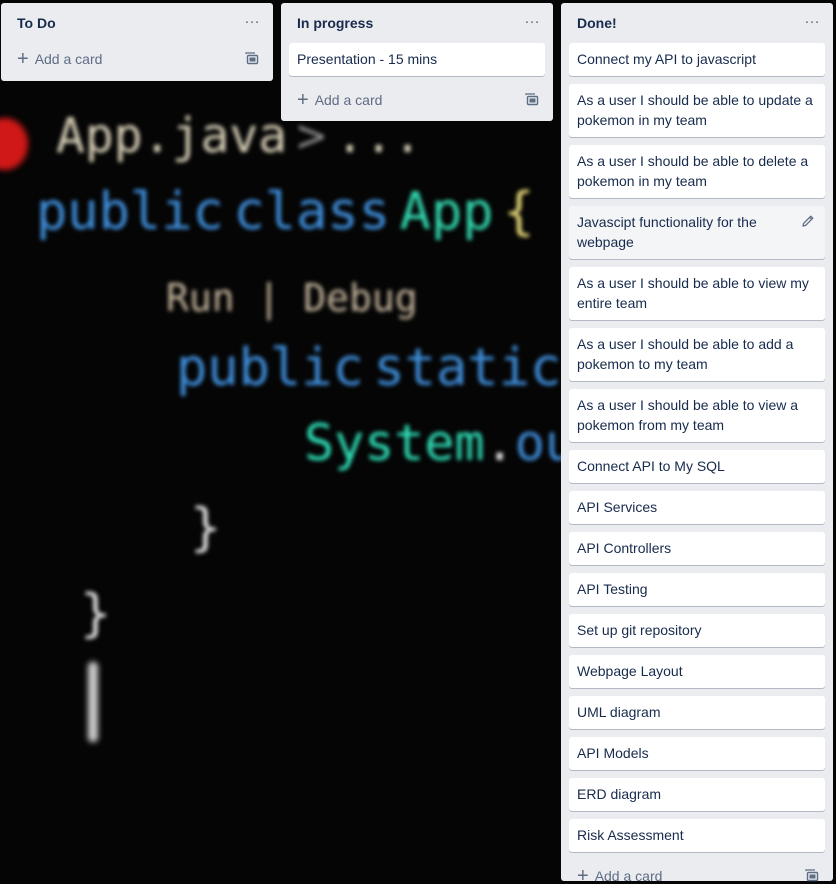  I want to click on card: Set up git repository, so click(697, 630).